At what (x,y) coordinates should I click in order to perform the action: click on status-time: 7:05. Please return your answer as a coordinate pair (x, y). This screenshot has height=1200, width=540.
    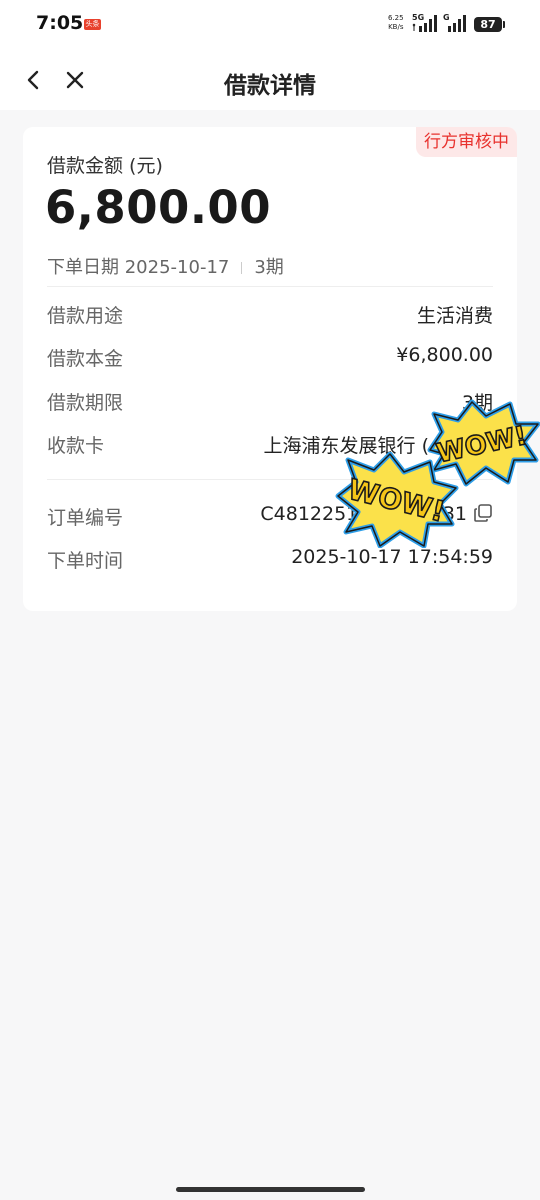
    Looking at the image, I should click on (60, 23).